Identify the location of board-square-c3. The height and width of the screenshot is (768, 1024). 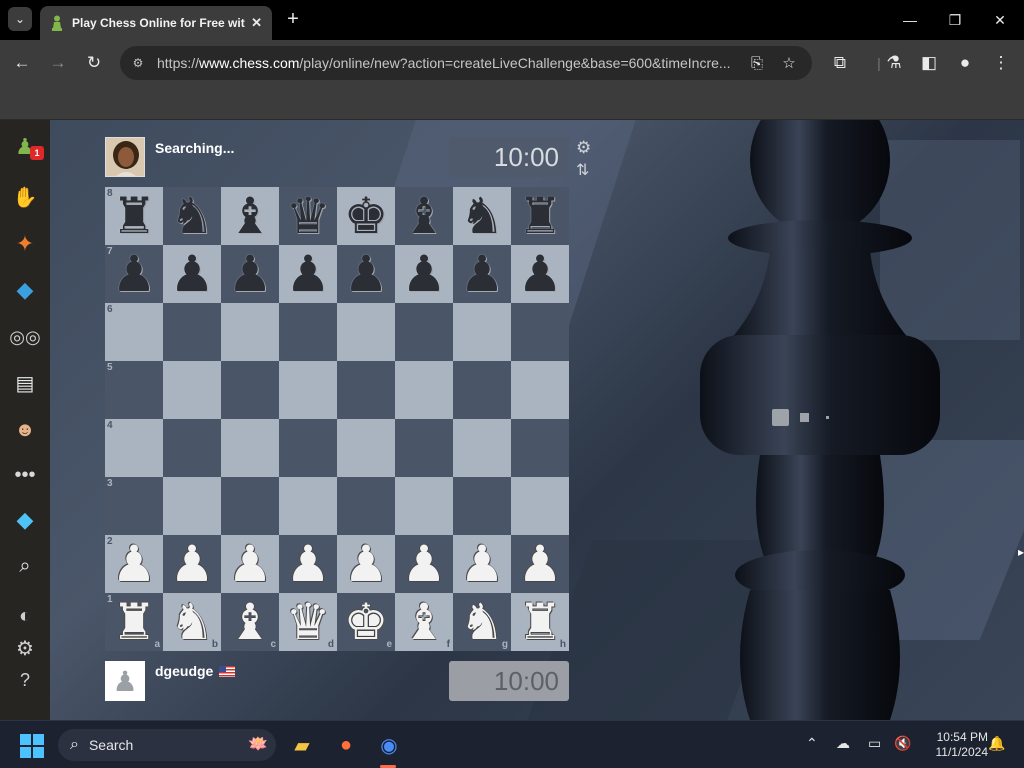
(250, 506).